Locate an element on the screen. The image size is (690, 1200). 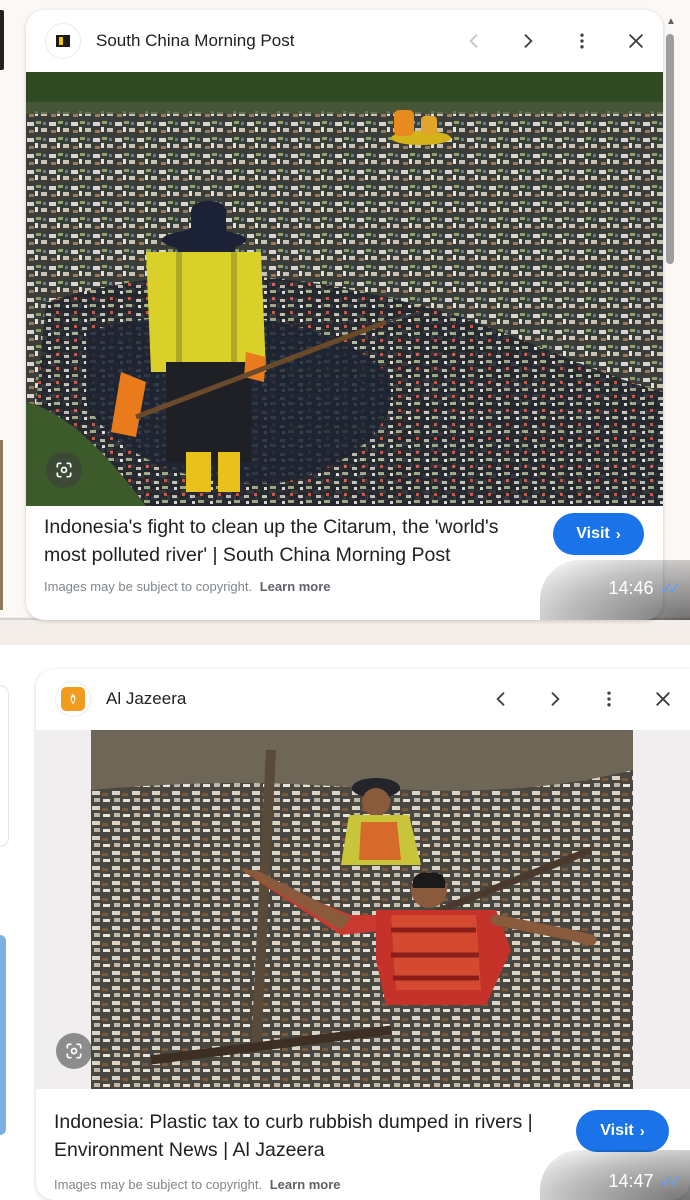
screenshot-divider is located at coordinates (345, 631).